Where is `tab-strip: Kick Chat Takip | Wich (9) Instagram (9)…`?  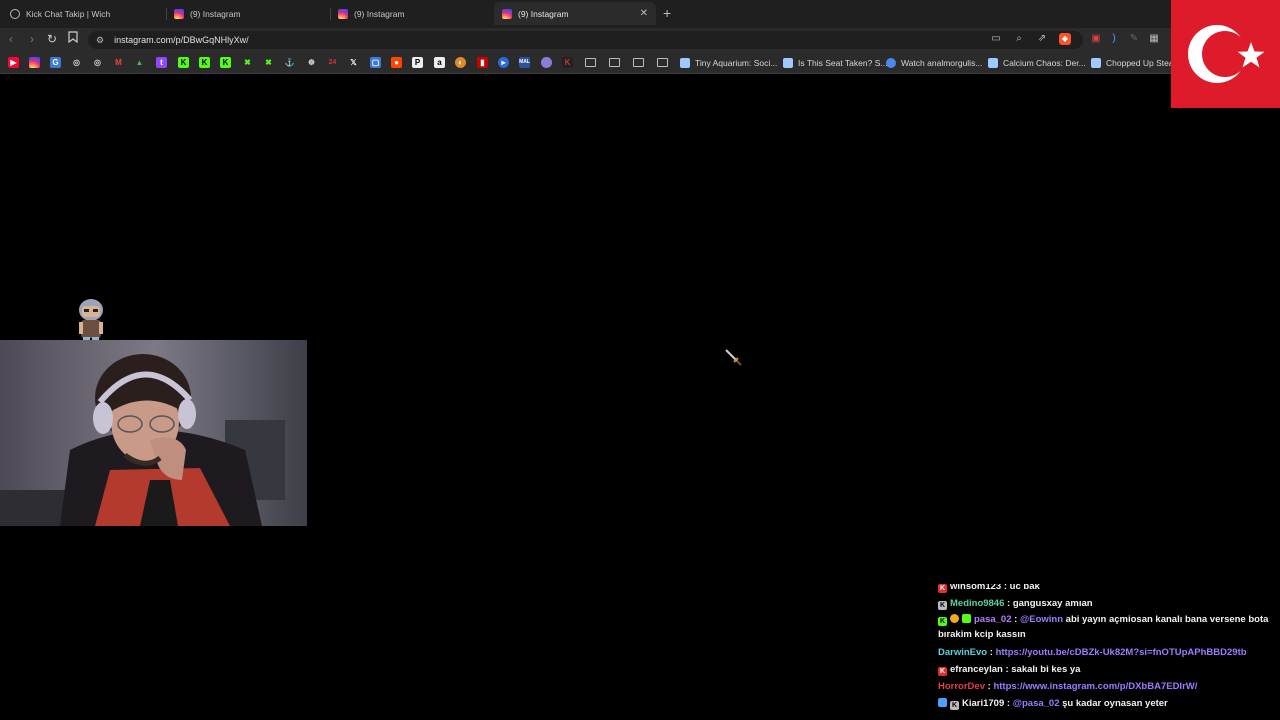
tab-strip: Kick Chat Takip | Wich (9) Instagram (9)… is located at coordinates (640, 14).